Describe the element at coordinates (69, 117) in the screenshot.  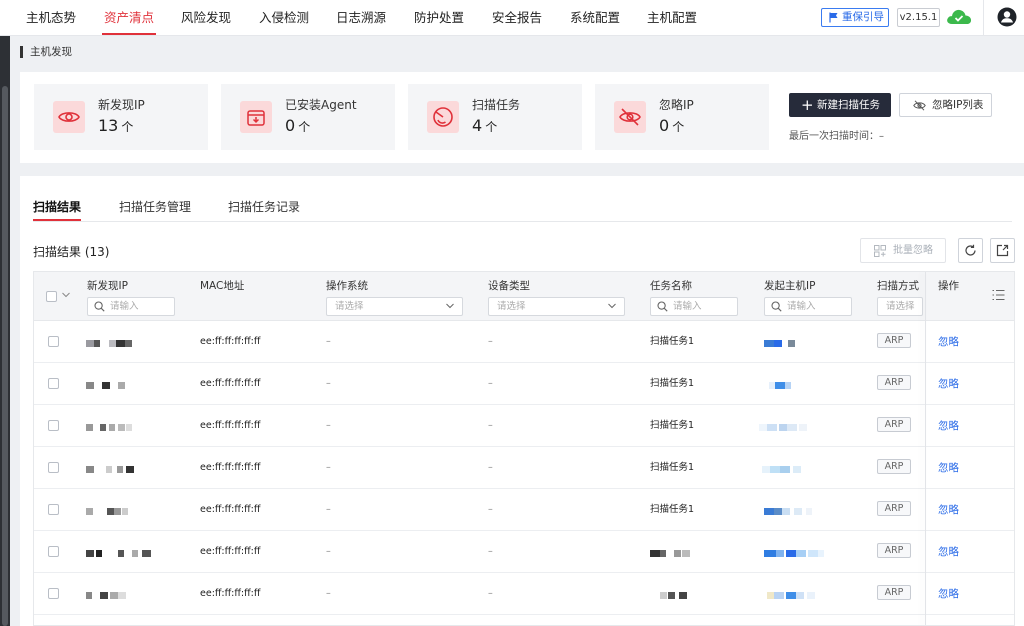
I see `eye-icon` at that location.